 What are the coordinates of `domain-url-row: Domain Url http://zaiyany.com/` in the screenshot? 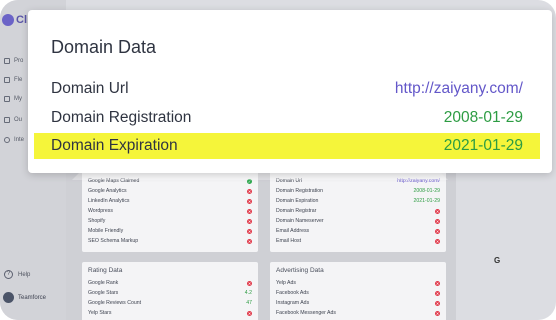 It's located at (287, 89).